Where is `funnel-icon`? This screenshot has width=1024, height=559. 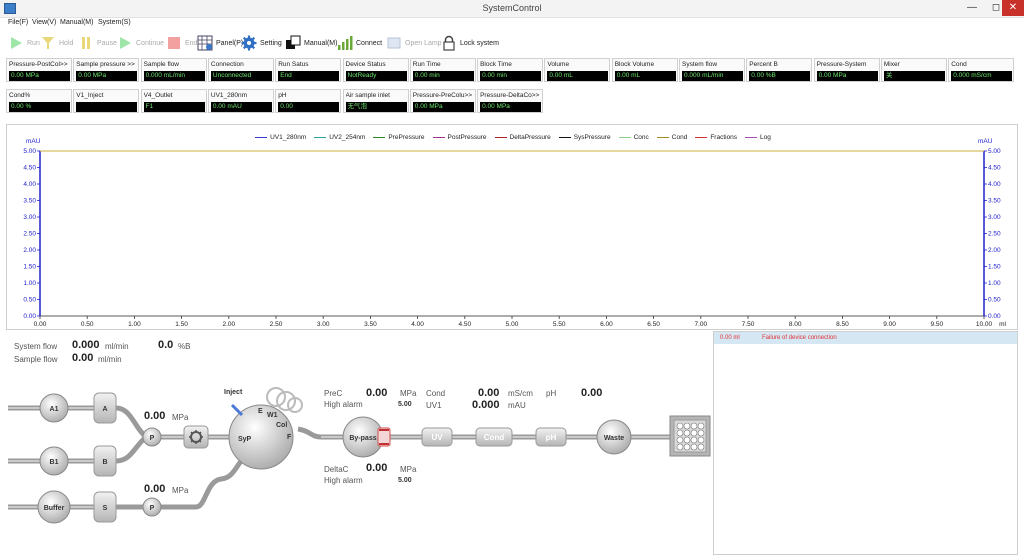
funnel-icon is located at coordinates (48, 43).